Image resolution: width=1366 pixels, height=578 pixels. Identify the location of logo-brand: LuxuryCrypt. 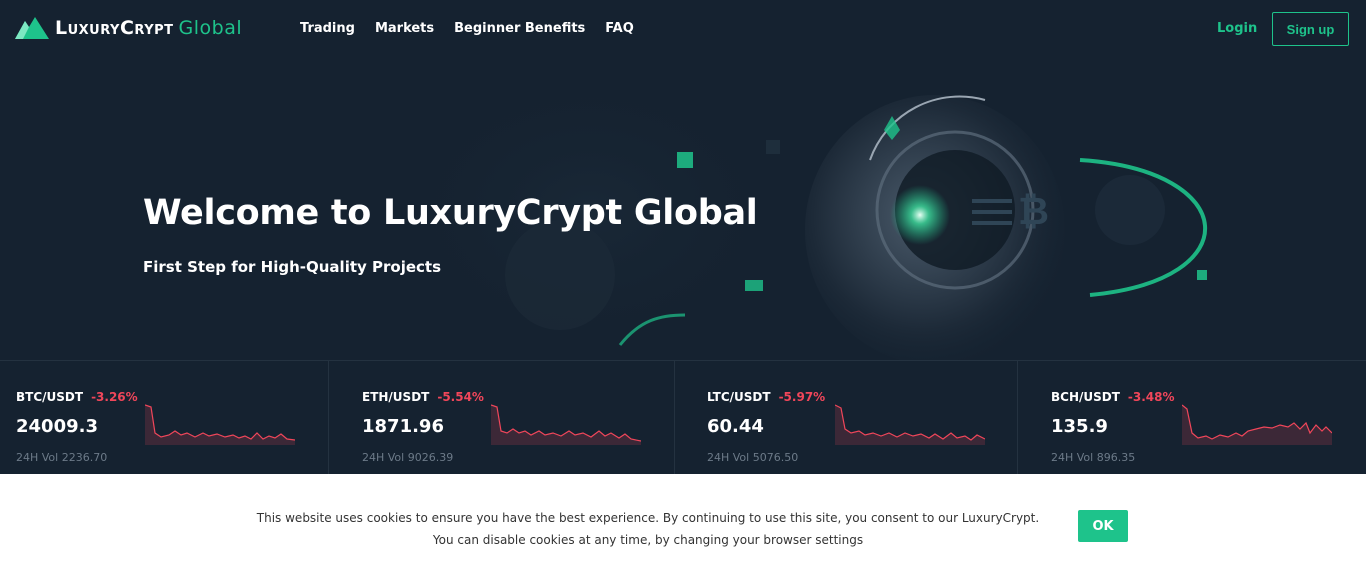
(114, 28).